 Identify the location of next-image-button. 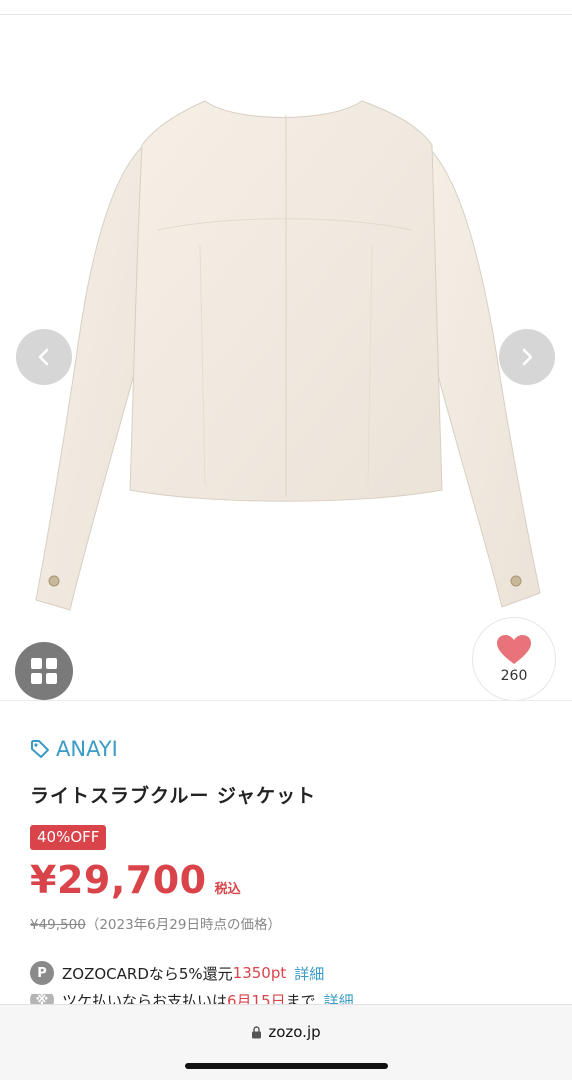
(527, 357).